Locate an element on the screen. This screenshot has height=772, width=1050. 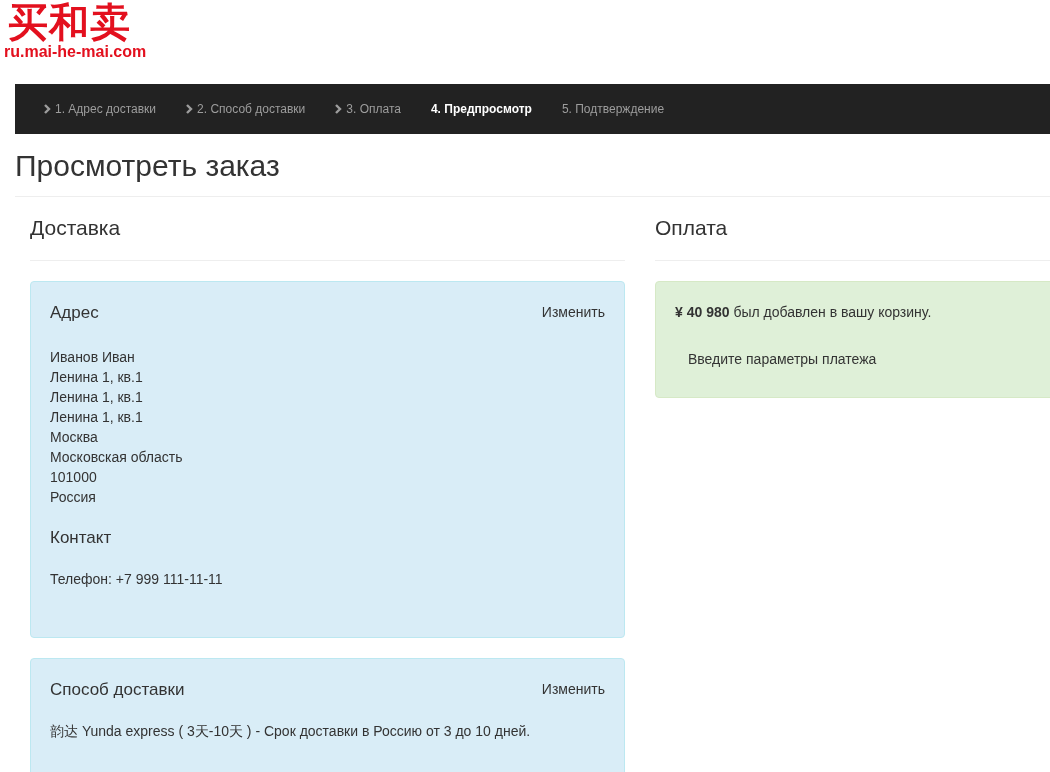
step-tab: 1. Адрес доставки is located at coordinates (100, 109).